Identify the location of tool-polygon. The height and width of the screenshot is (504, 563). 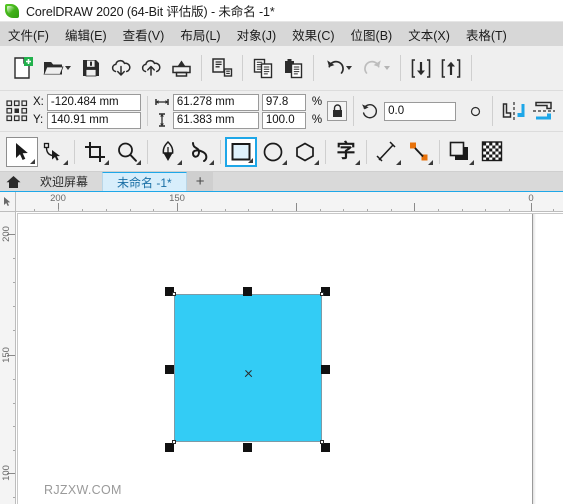
(305, 152).